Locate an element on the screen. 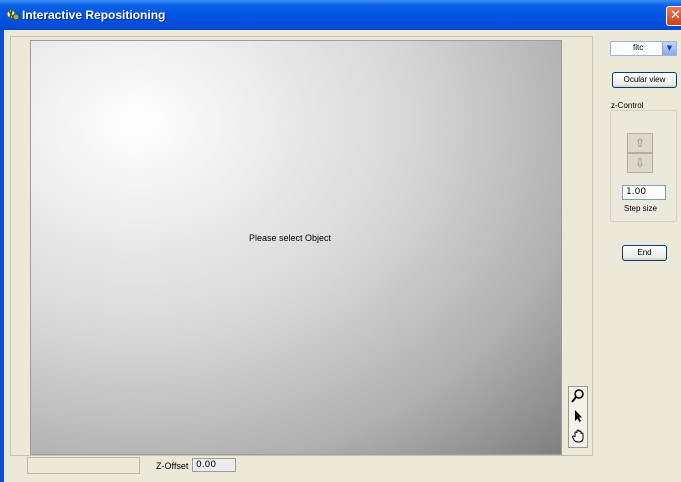 This screenshot has width=681, height=482. pan-tool-button is located at coordinates (578, 437).